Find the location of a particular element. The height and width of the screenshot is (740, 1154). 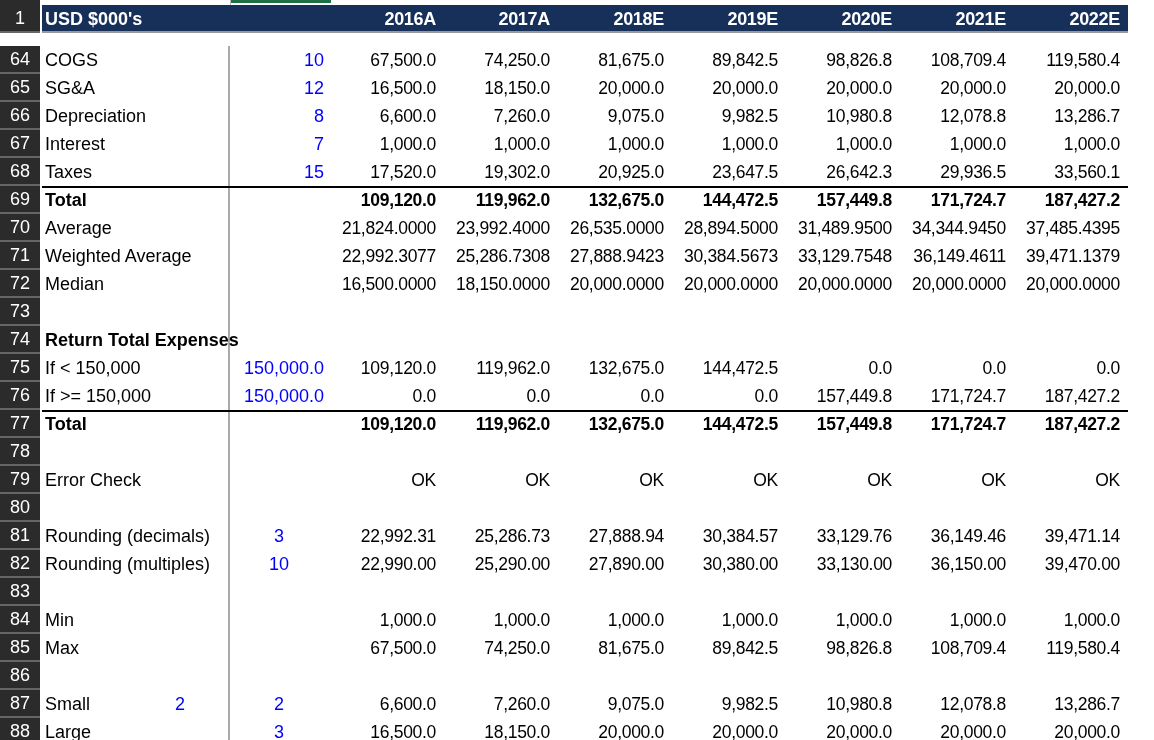

row-label: Median is located at coordinates (75, 284).